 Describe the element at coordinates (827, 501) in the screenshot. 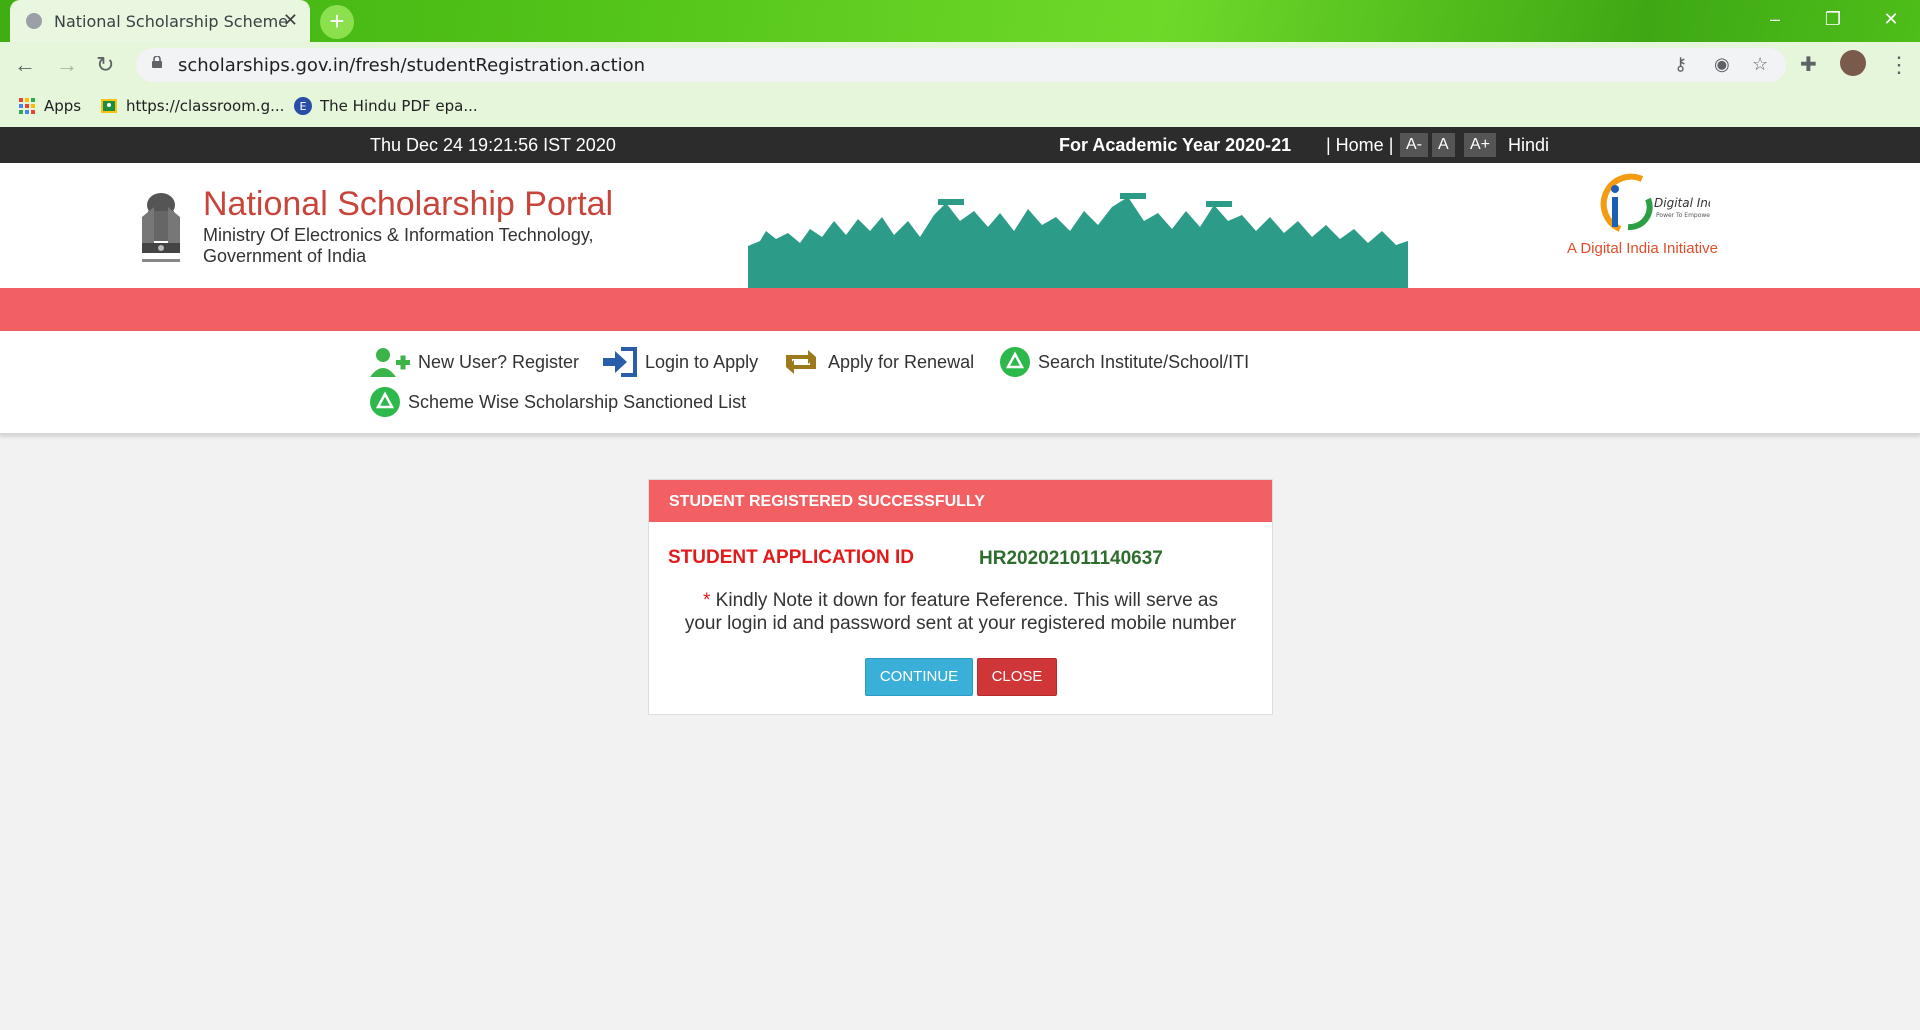

I see `dialog-title: STUDENT REGISTERED SUCCESSFULLY` at that location.